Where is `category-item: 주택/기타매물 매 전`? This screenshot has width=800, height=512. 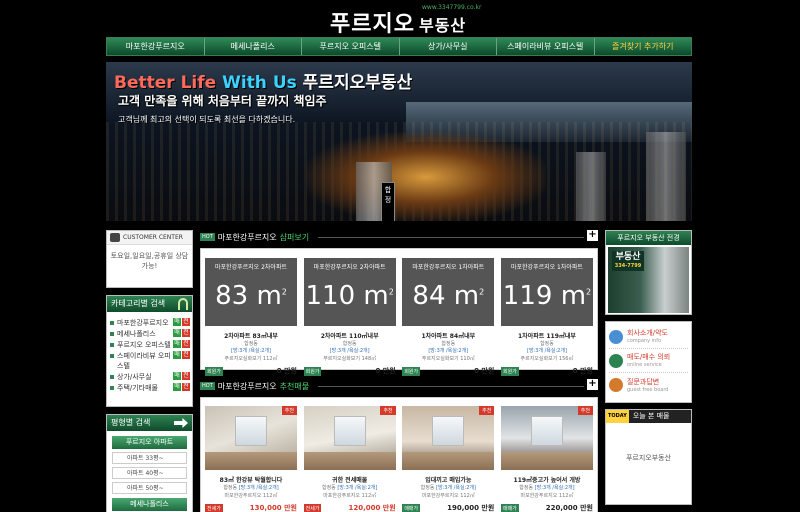 category-item: 주택/기타매물 매 전 is located at coordinates (150, 388).